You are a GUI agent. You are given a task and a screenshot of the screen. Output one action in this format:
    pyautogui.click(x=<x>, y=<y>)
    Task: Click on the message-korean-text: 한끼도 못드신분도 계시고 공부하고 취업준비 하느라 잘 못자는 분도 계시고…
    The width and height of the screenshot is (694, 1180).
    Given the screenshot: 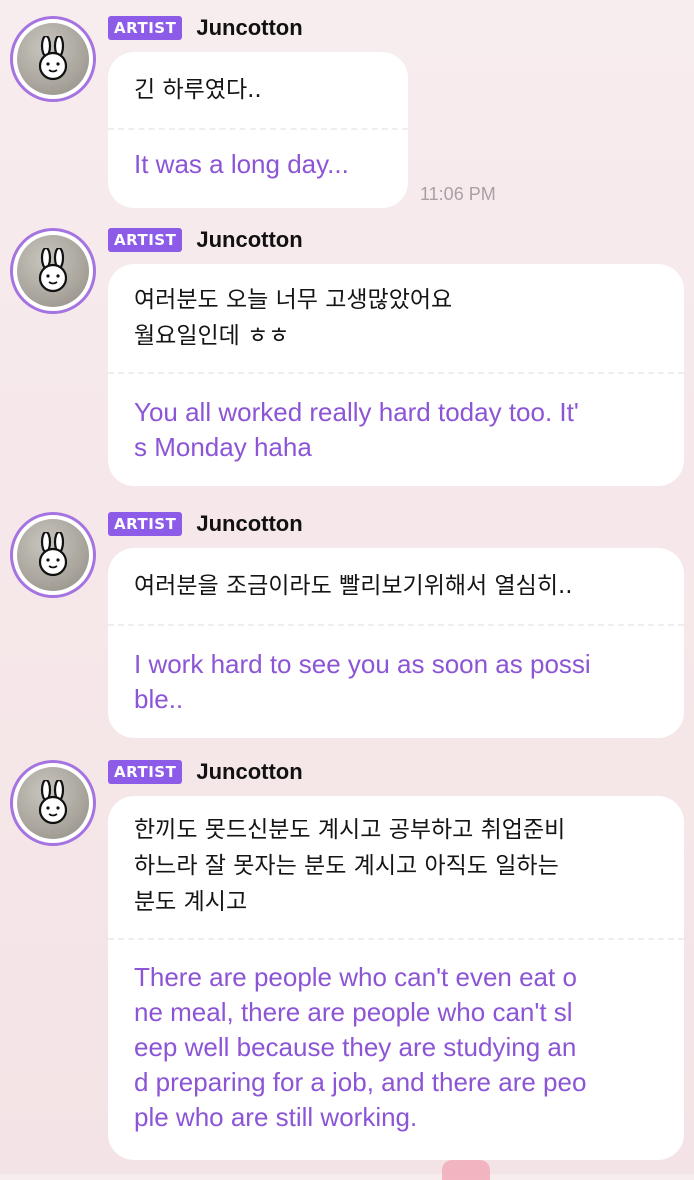 What is the action you would take?
    pyautogui.click(x=350, y=866)
    